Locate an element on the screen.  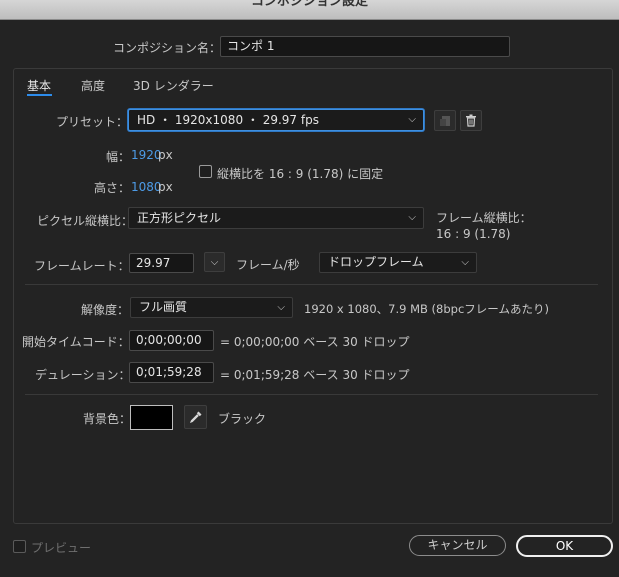
frame-rate-unit: フレーム/秒 is located at coordinates (268, 265).